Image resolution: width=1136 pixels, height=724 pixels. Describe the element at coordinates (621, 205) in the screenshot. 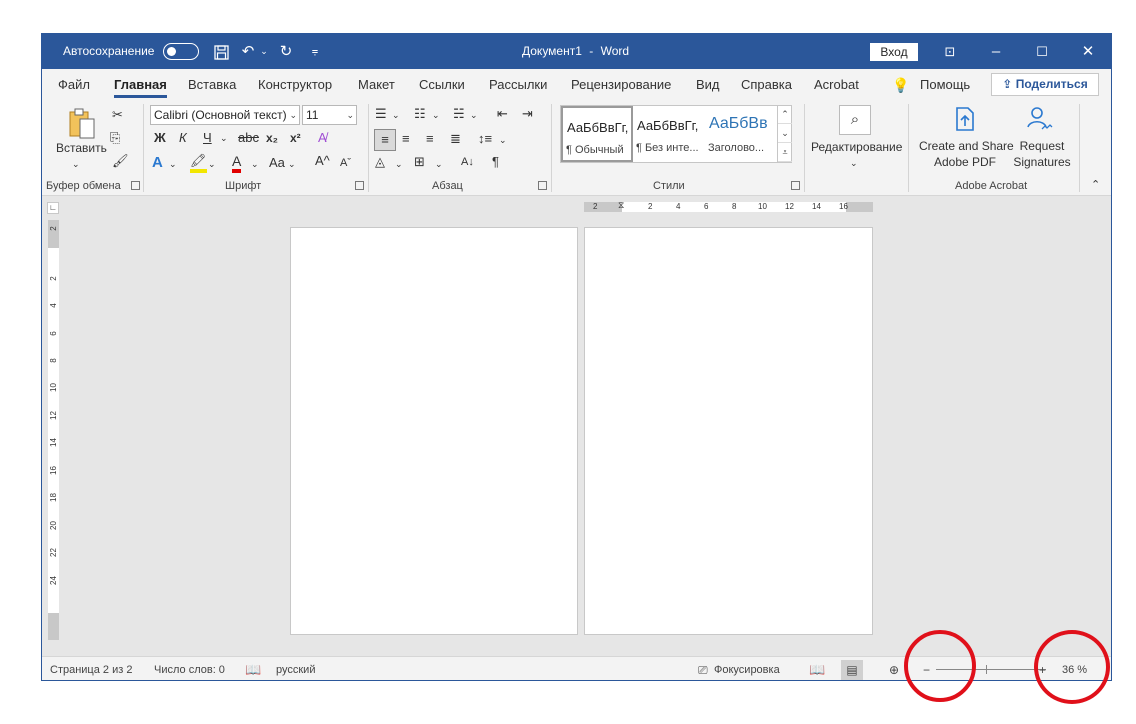

I see `indent-marker-icon: ⧖` at that location.